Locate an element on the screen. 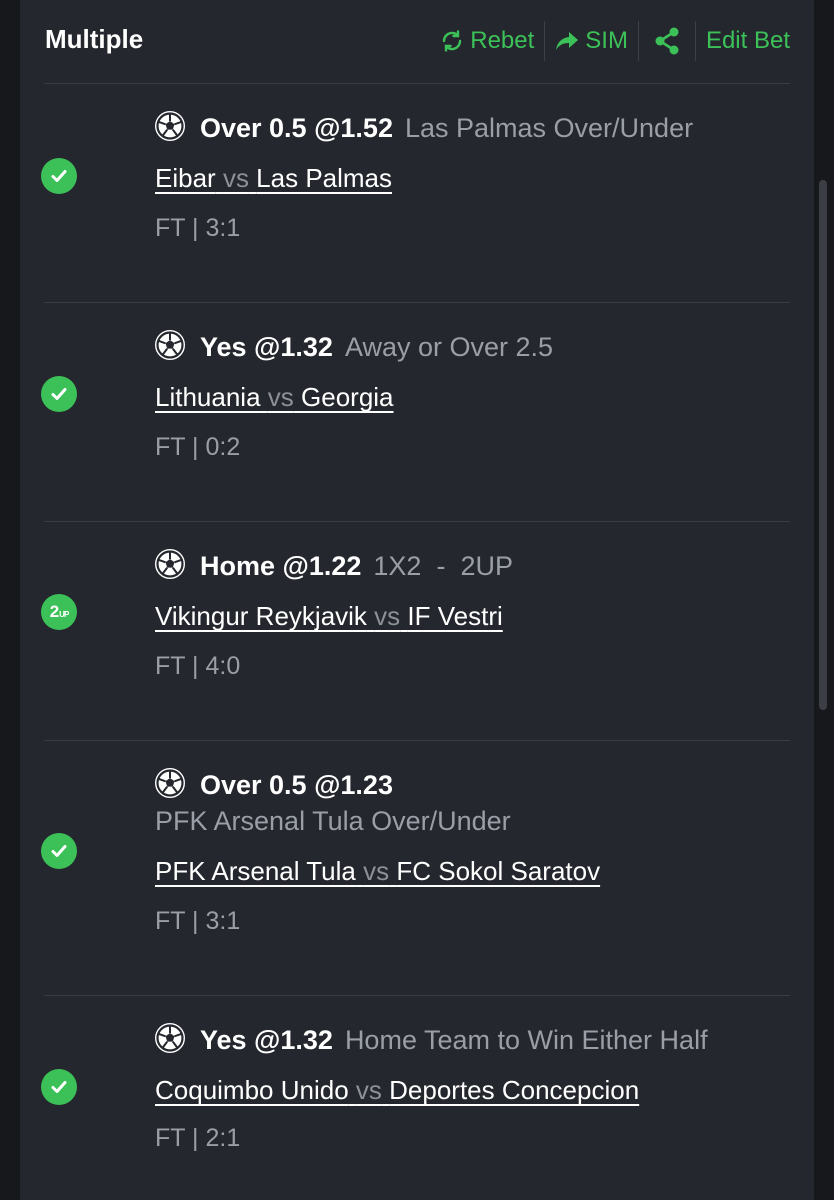  match-result: FT | 4:0 is located at coordinates (198, 666).